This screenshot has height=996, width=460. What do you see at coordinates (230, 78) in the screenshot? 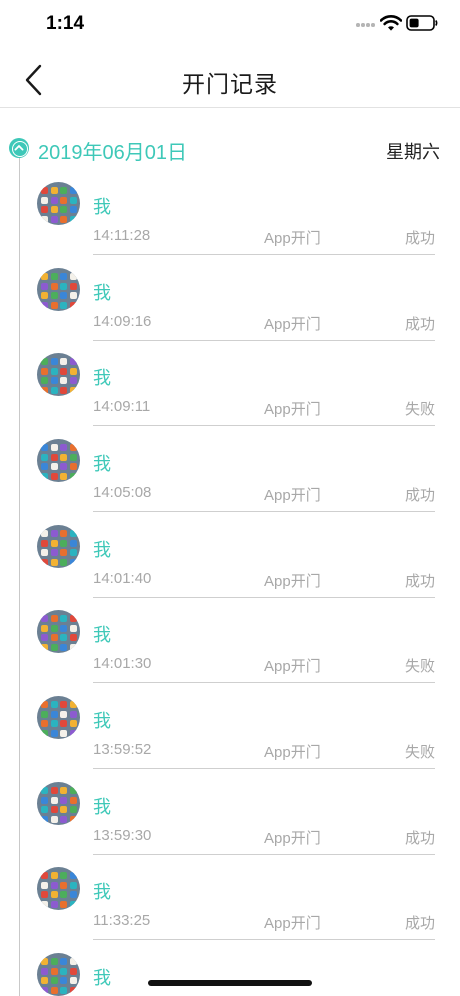
I see `nav-bar: 开门记录` at bounding box center [230, 78].